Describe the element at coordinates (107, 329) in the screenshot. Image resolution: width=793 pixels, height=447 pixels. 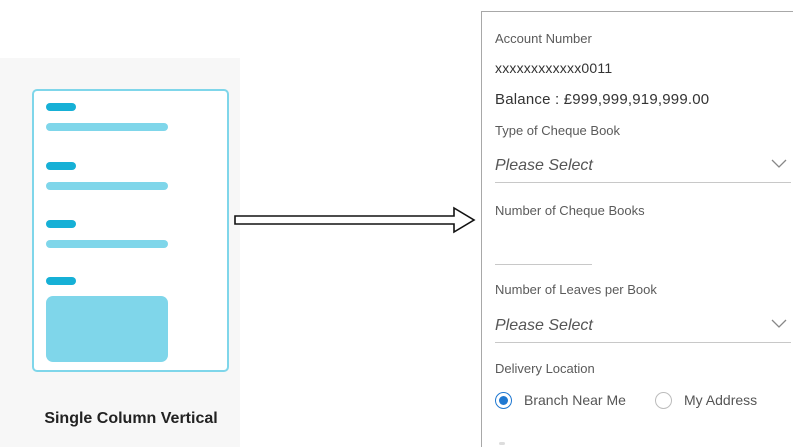
I see `wireframe-textarea` at that location.